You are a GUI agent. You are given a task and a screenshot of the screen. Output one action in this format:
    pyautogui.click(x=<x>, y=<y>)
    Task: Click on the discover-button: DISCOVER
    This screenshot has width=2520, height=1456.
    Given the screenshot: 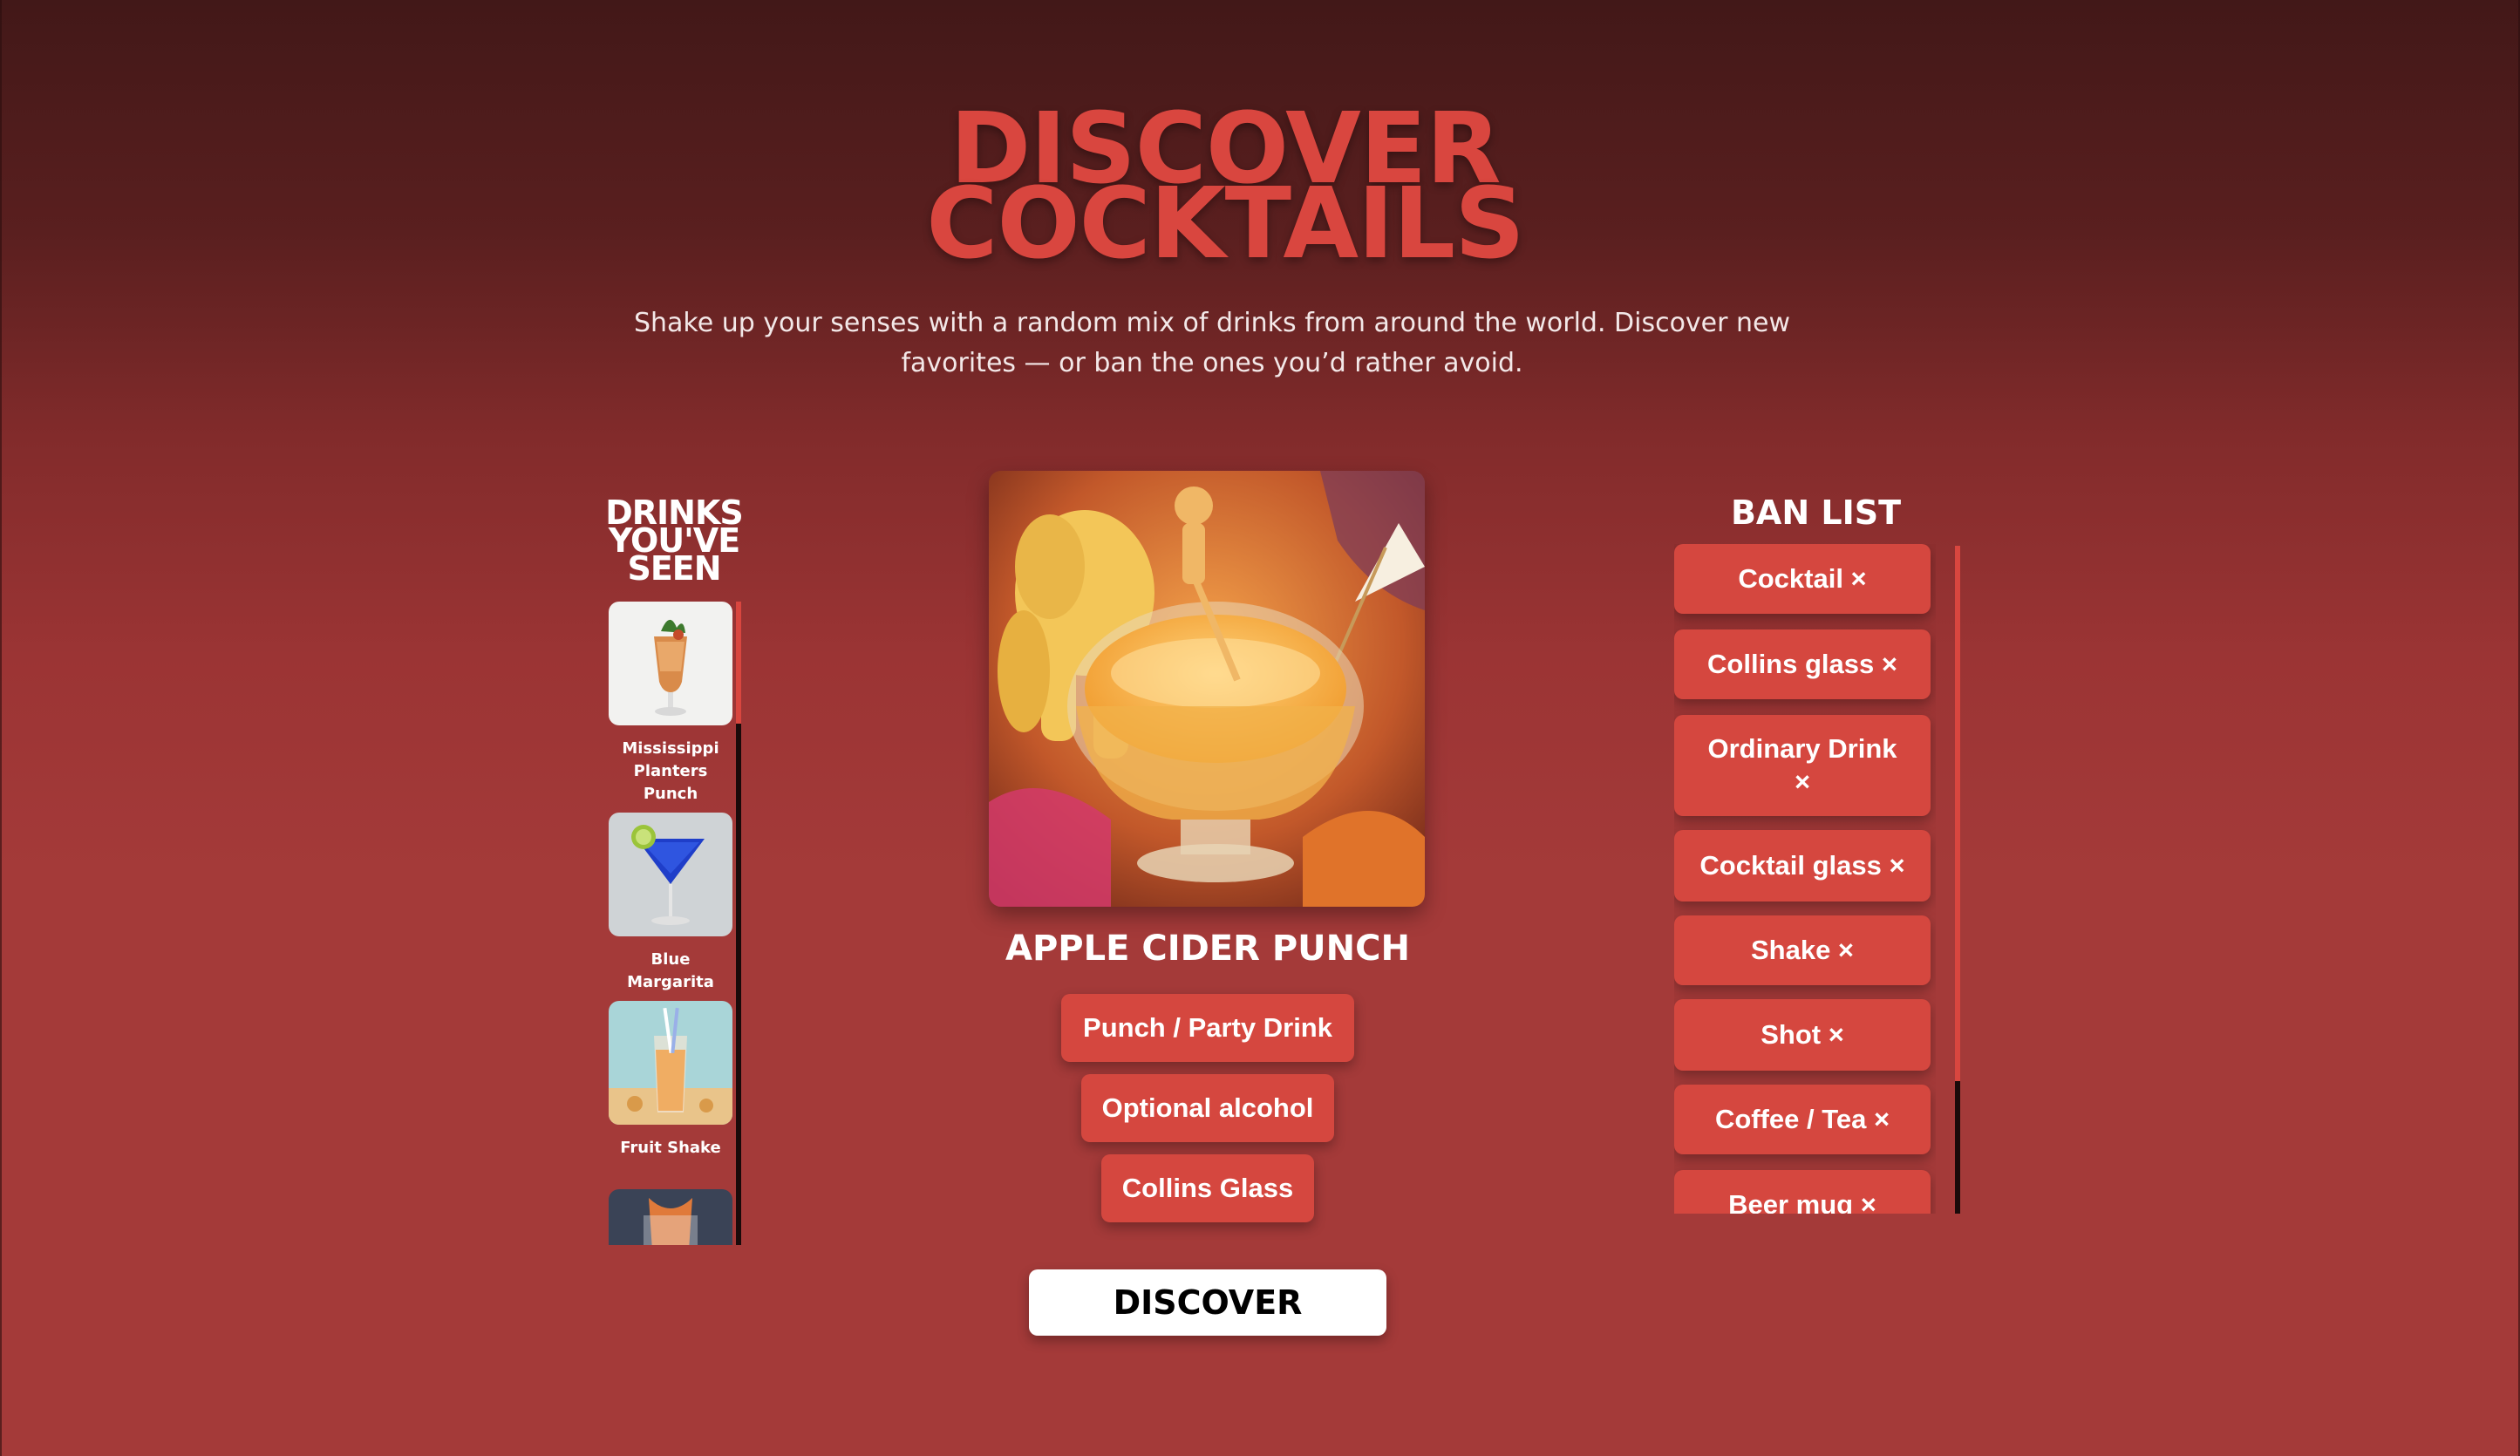 What is the action you would take?
    pyautogui.click(x=1207, y=1302)
    